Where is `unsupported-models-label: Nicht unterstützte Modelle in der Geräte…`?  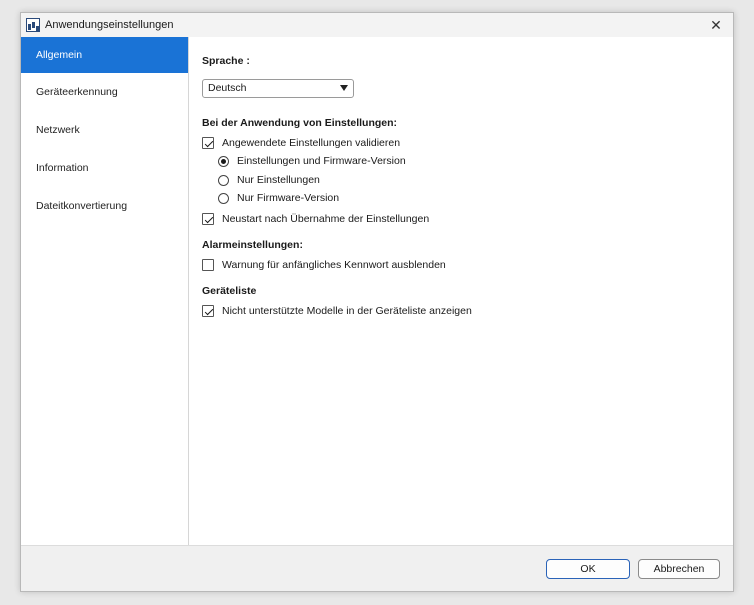 unsupported-models-label: Nicht unterstützte Modelle in der Geräte… is located at coordinates (347, 311).